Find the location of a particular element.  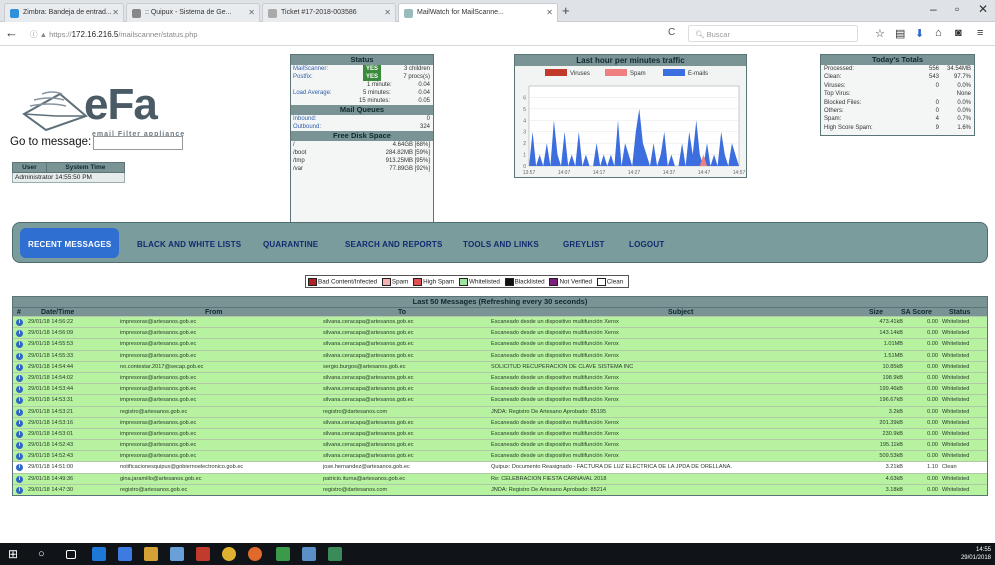

totals-pct: 34.54MB is located at coordinates (958, 69).